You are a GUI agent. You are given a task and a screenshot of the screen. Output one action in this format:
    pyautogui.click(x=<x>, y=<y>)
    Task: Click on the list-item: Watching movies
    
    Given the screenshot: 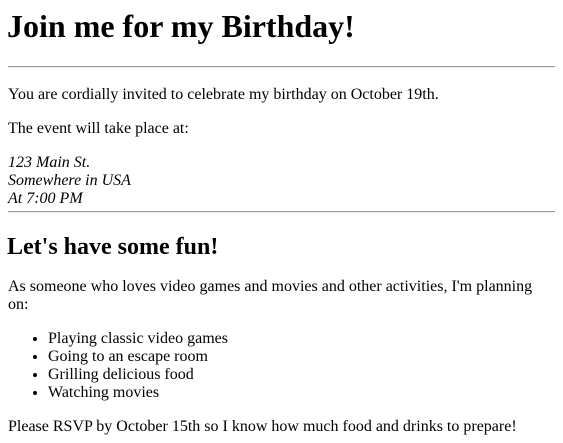 What is the action you would take?
    pyautogui.click(x=301, y=393)
    